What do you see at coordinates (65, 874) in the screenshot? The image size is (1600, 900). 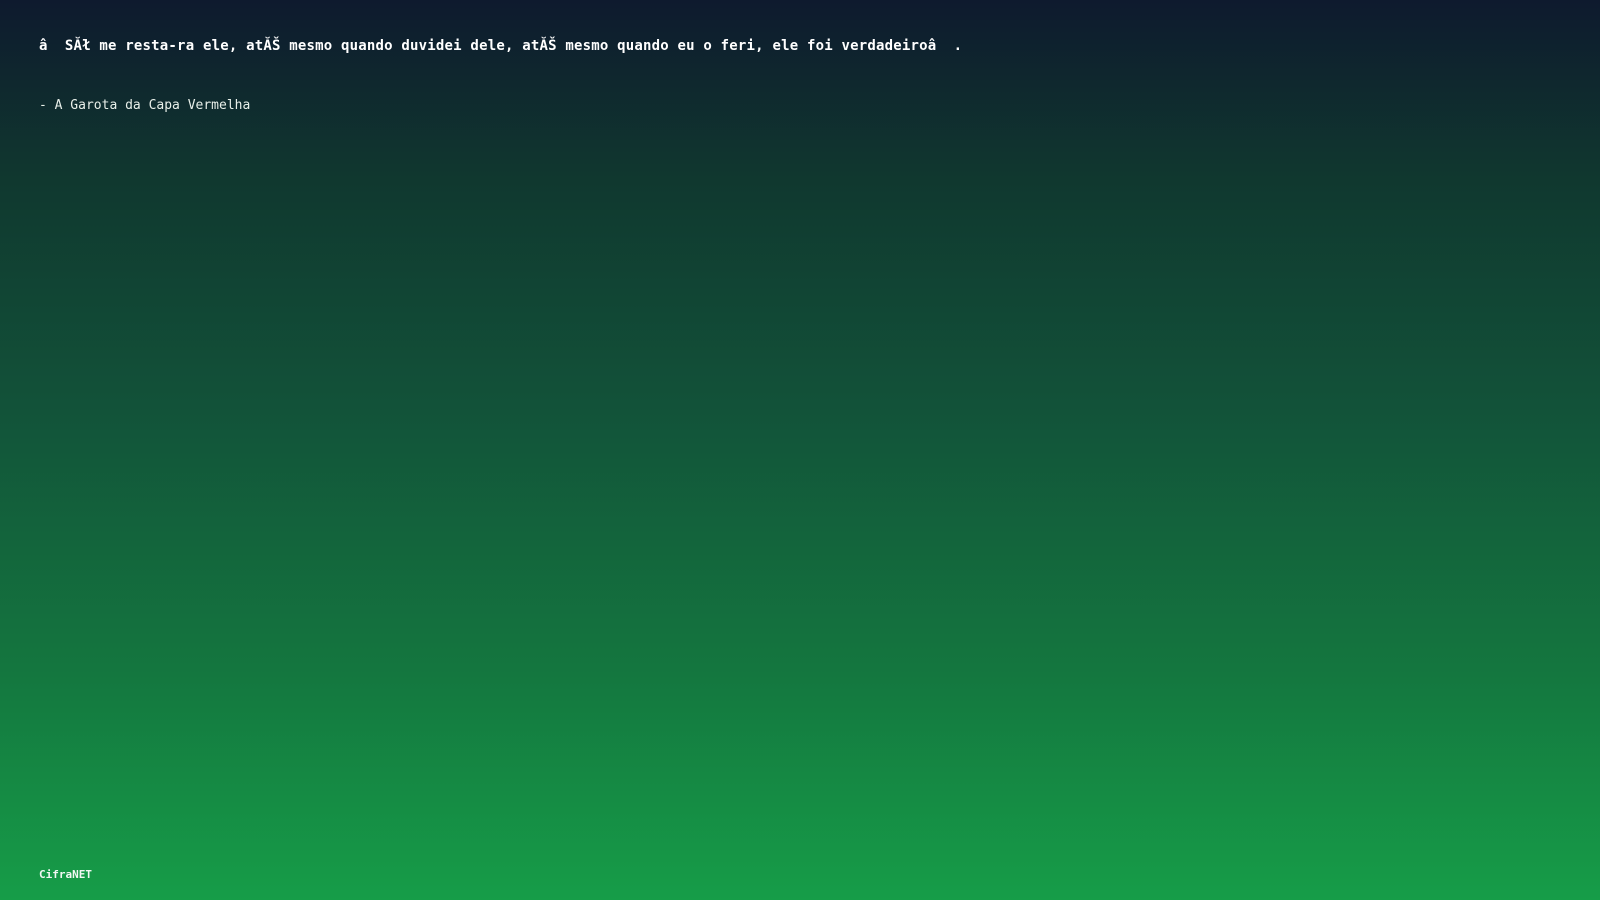 I see `brand-label: CifraNET` at bounding box center [65, 874].